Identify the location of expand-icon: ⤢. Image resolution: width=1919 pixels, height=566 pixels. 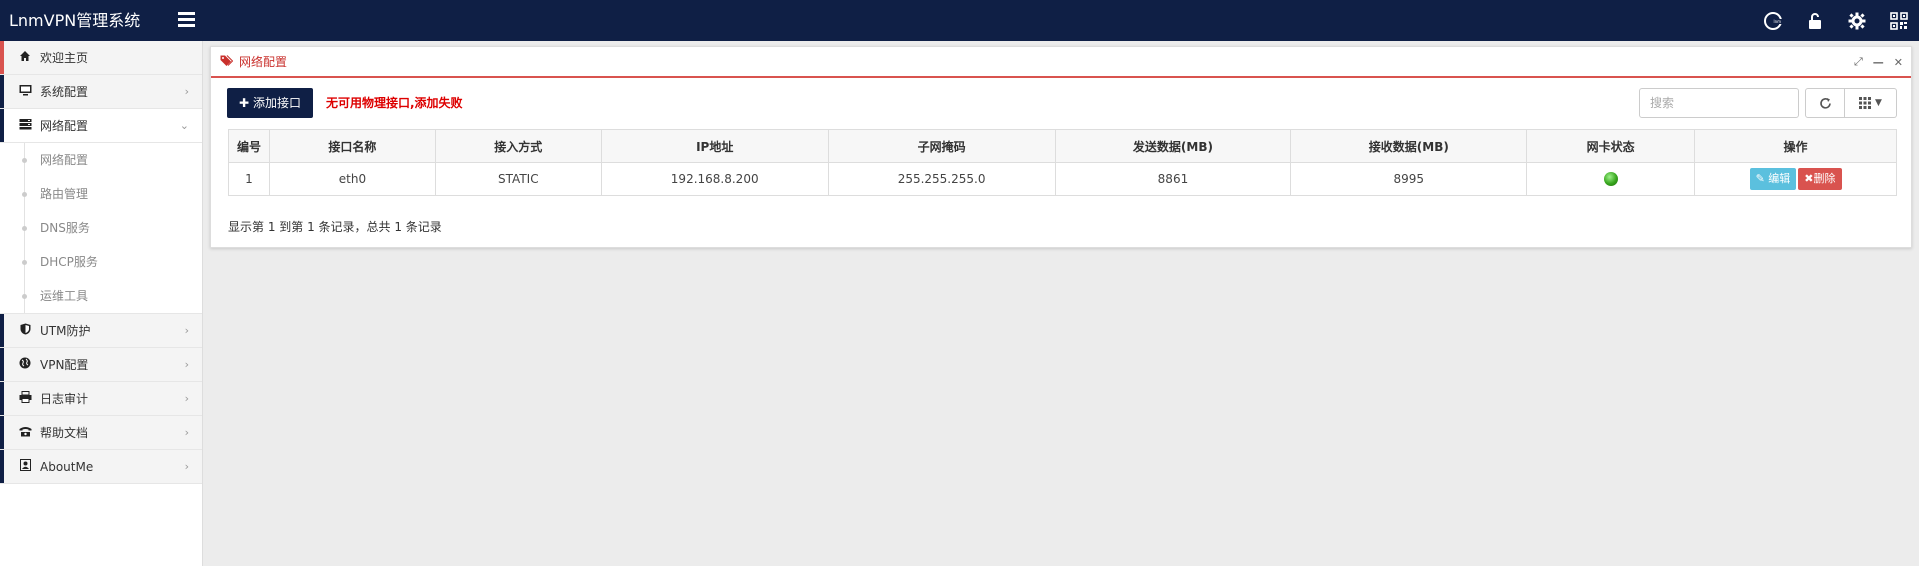
(1858, 62).